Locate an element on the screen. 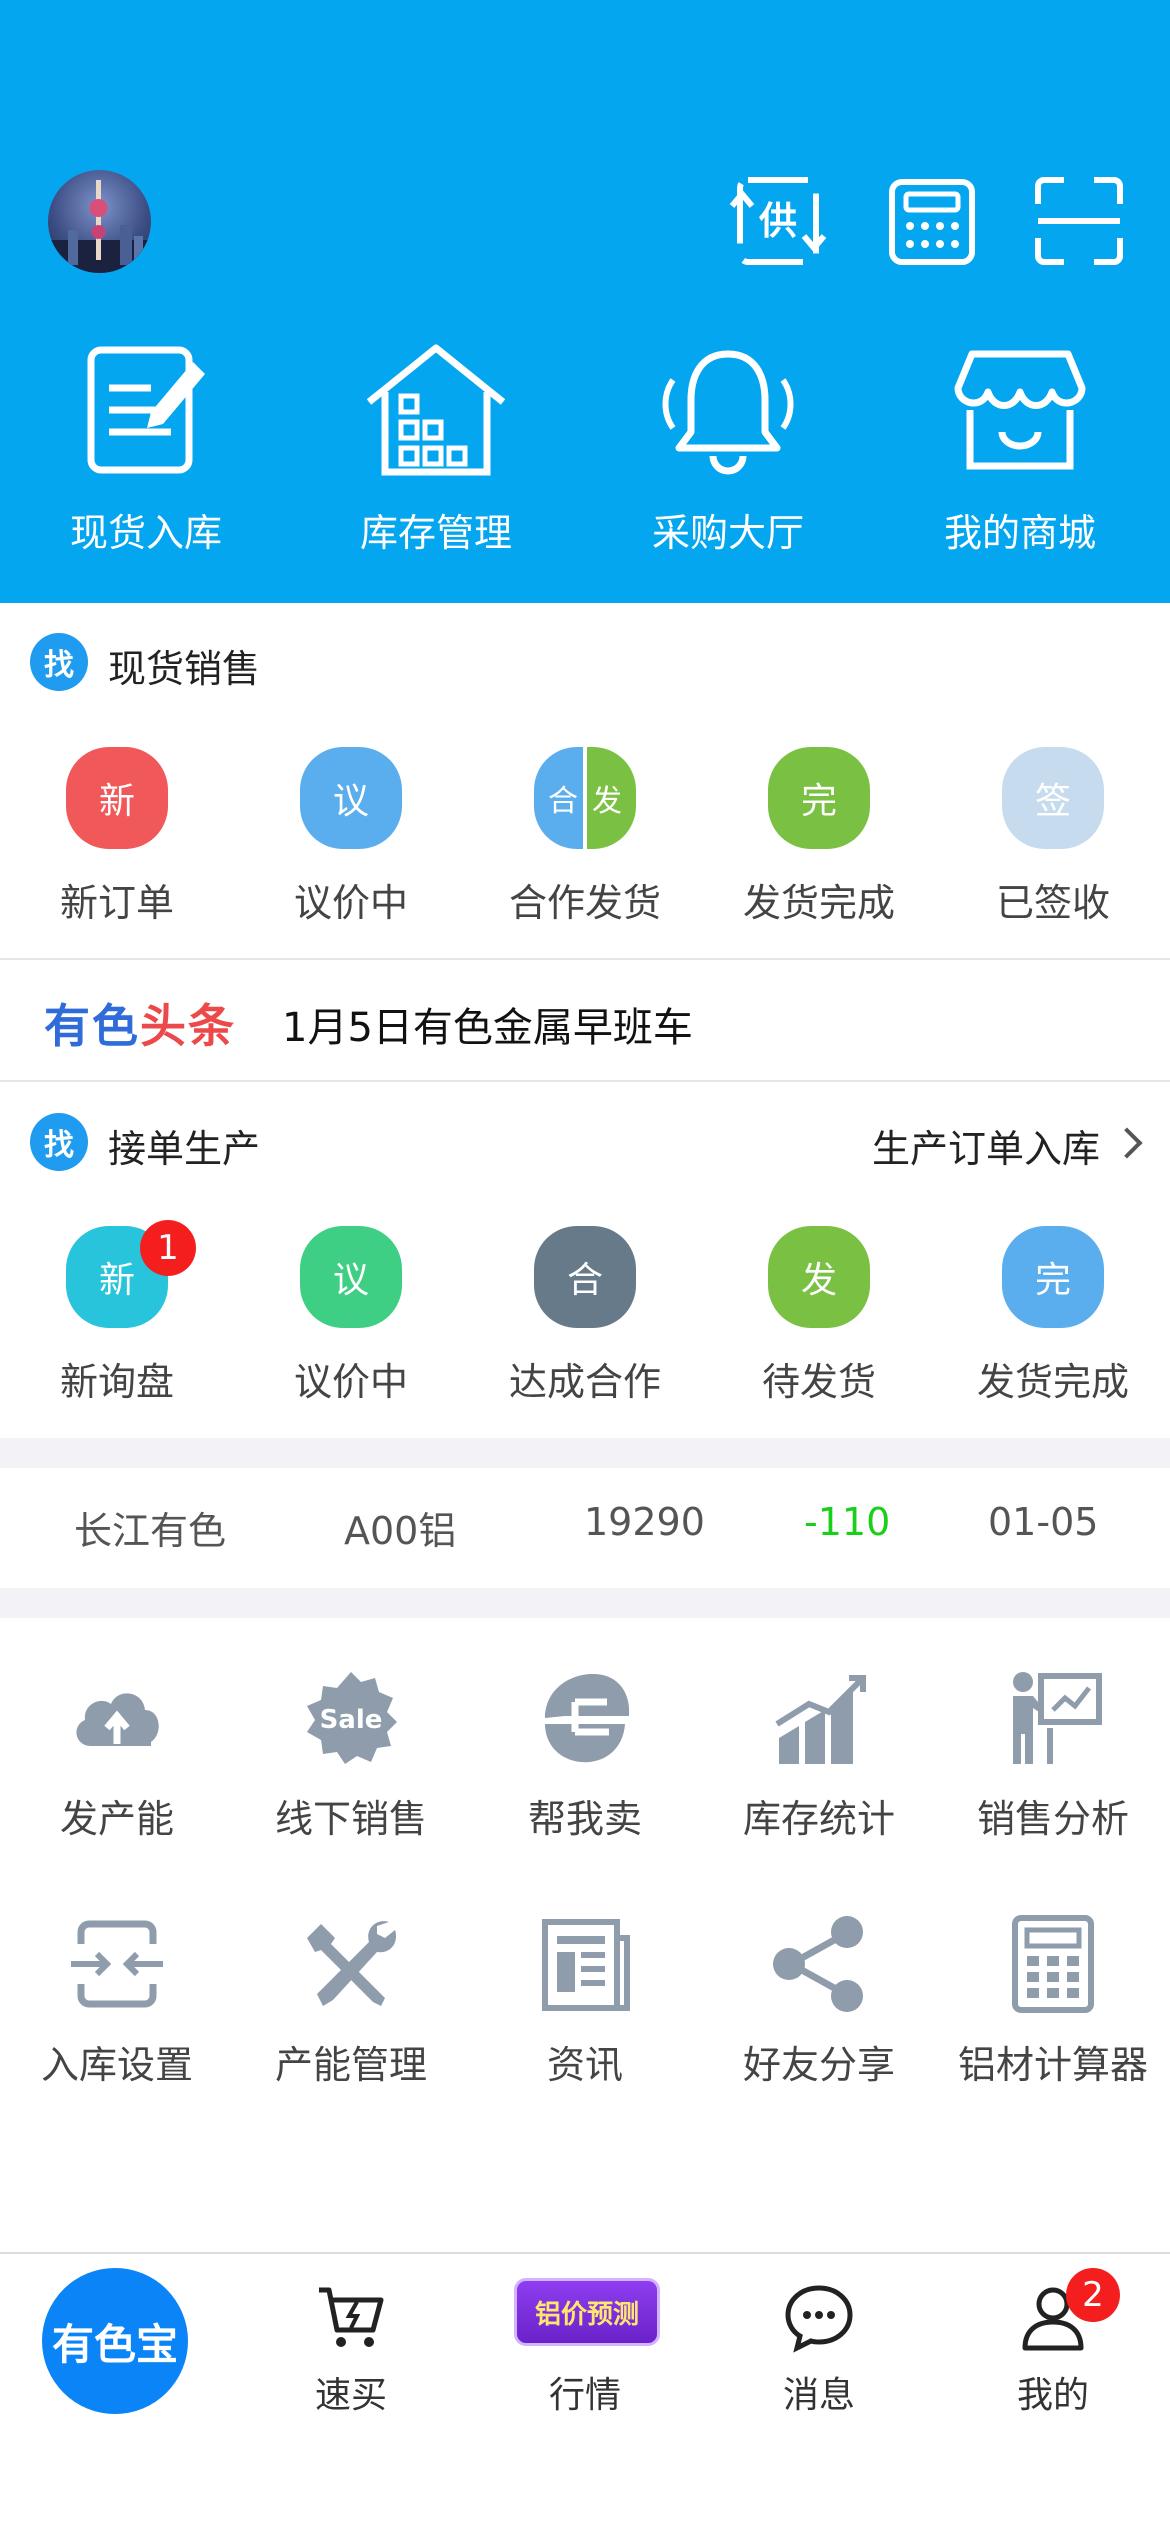 The image size is (1170, 2532). tab-market: 铝价预测 行情 is located at coordinates (585, 2349).